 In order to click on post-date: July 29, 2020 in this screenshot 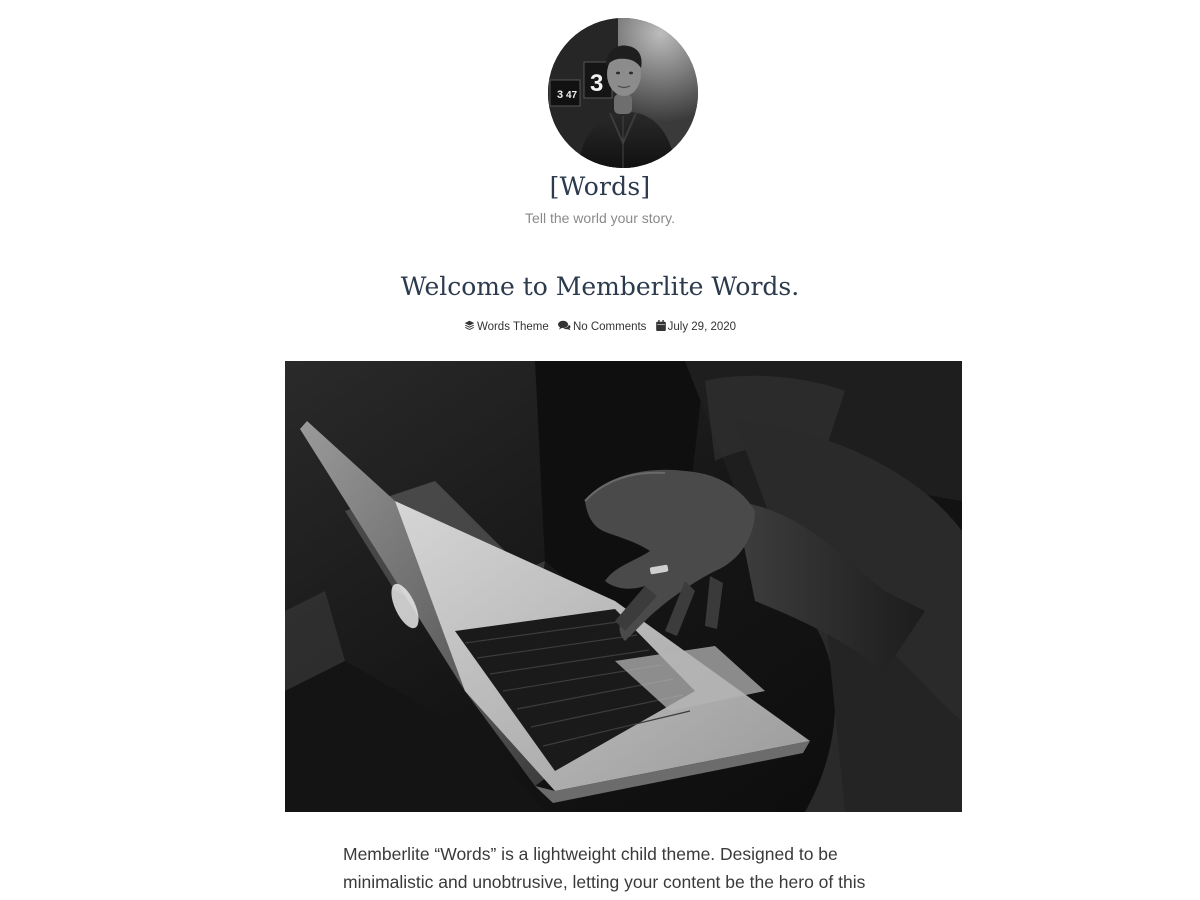, I will do `click(702, 327)`.